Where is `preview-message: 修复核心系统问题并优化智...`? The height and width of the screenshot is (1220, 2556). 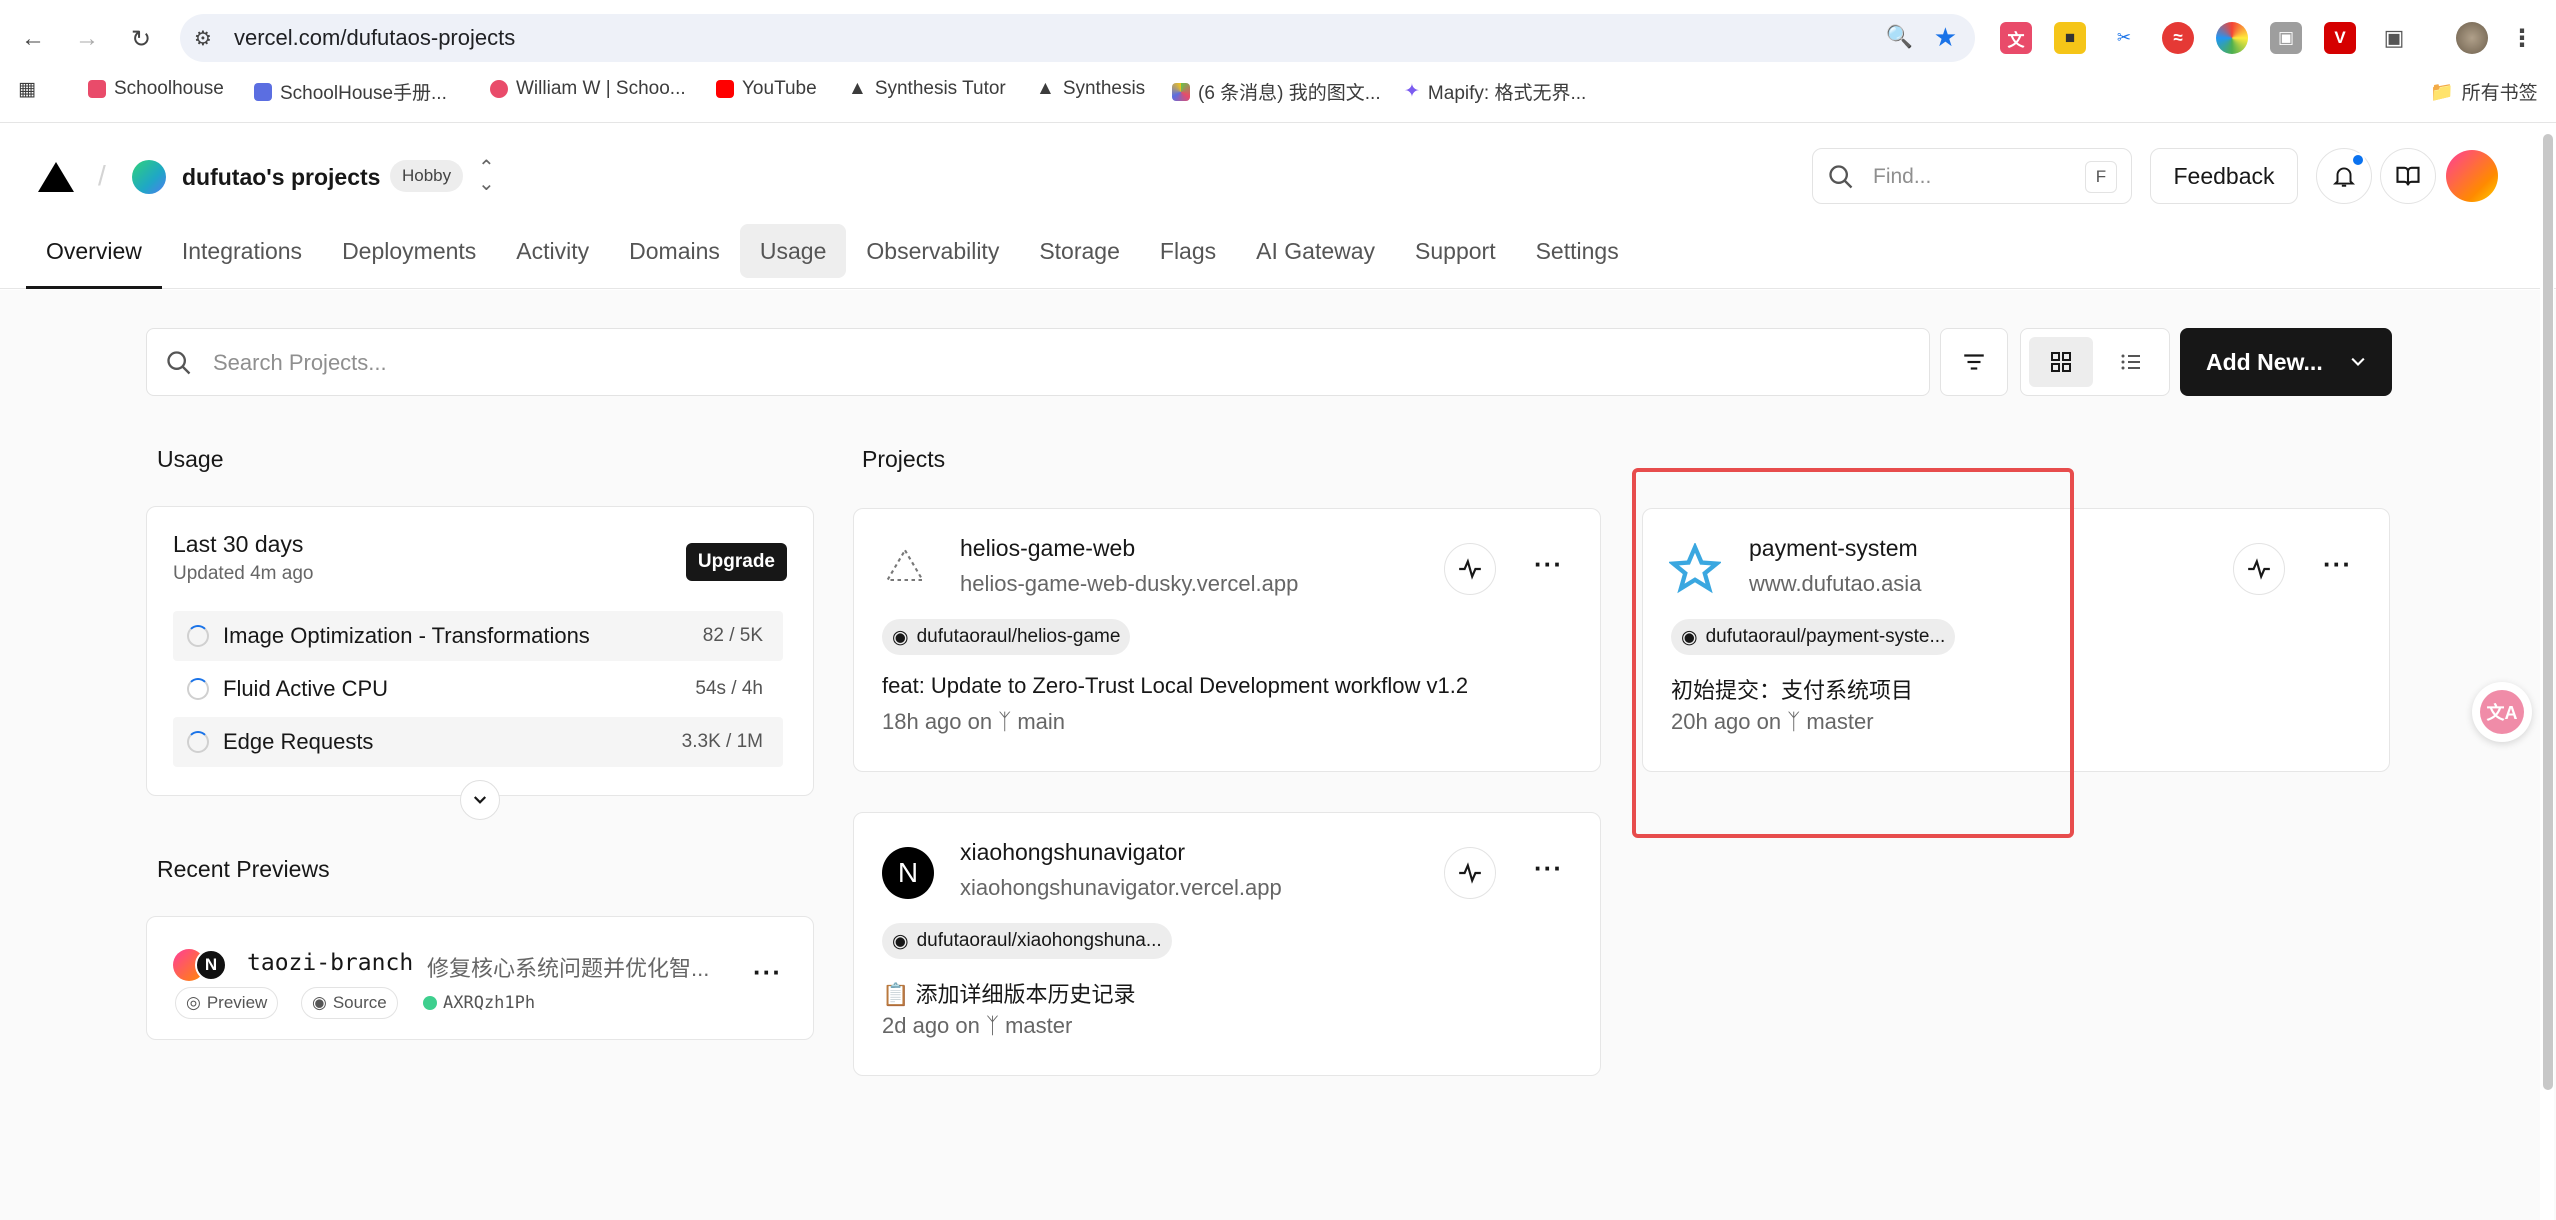
preview-message: 修复核心系统问题并优化智... is located at coordinates (568, 968).